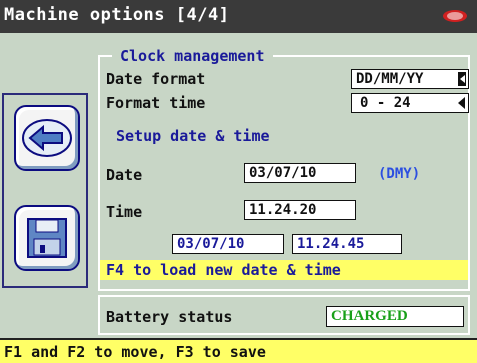  Describe the element at coordinates (192, 56) in the screenshot. I see `clock-group-title: Clock management` at that location.